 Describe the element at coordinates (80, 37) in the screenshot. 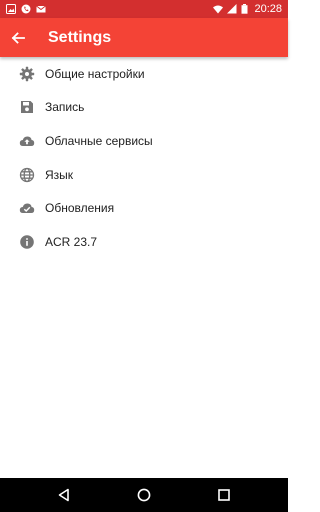

I see `page-title: Settings` at that location.